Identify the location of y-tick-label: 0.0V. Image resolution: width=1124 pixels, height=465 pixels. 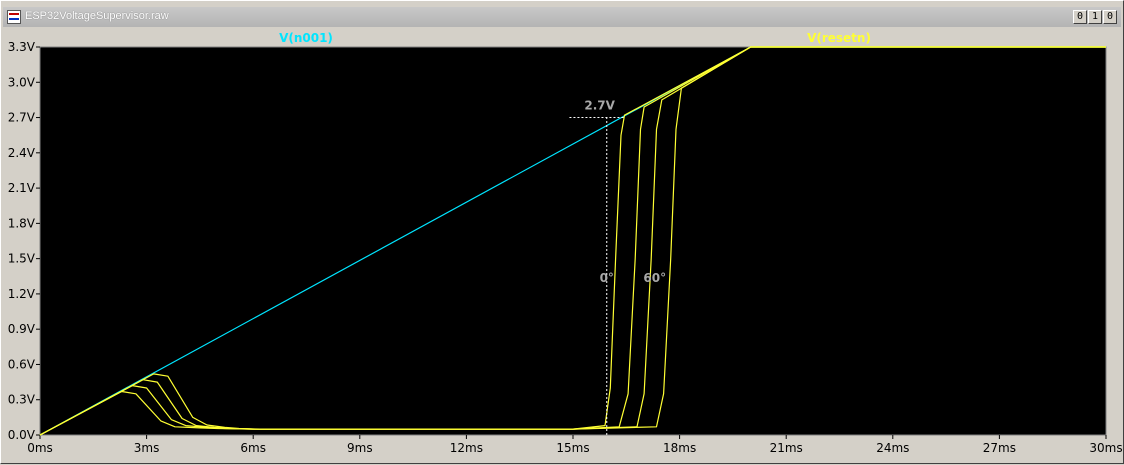
(22, 435).